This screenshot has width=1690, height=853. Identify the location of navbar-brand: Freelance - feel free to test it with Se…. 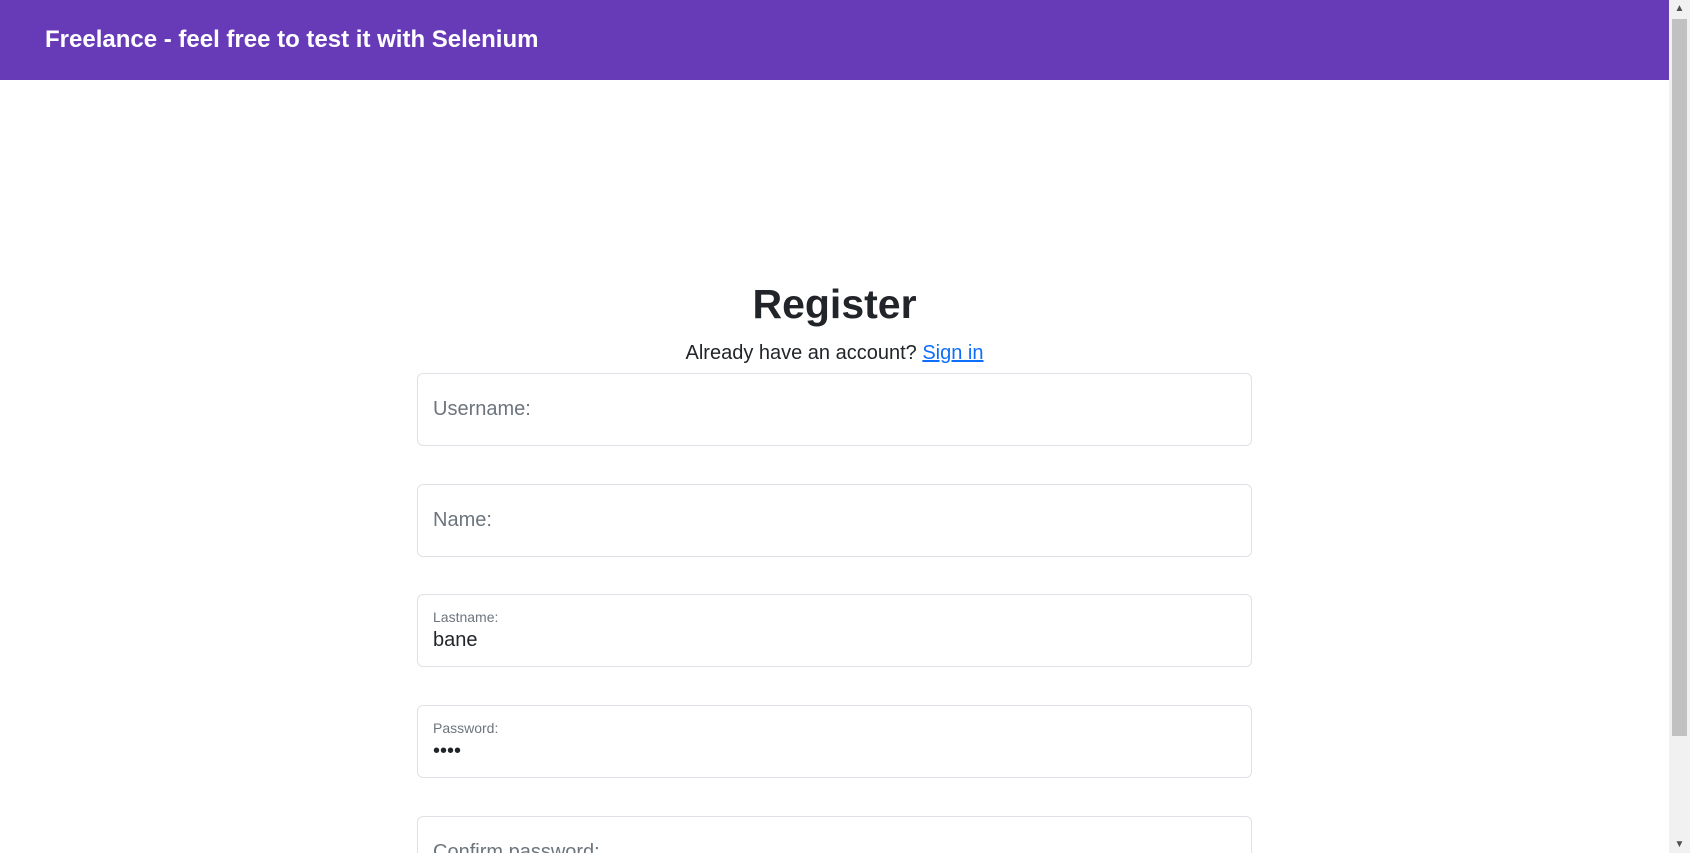
(291, 40).